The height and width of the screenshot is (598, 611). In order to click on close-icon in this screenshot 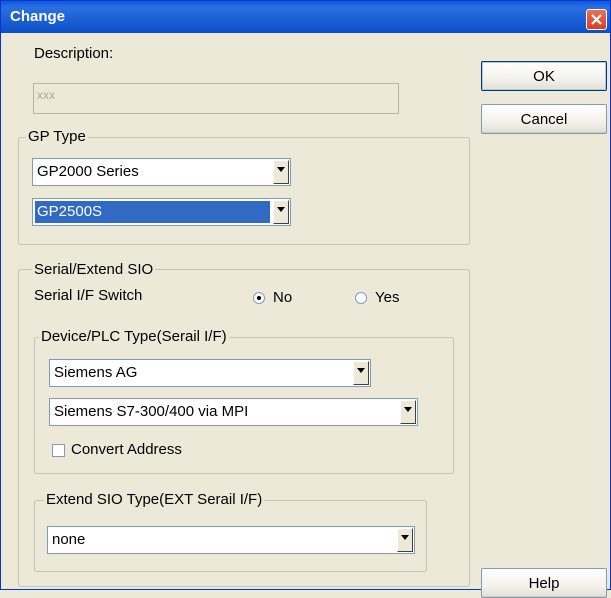, I will do `click(596, 19)`.